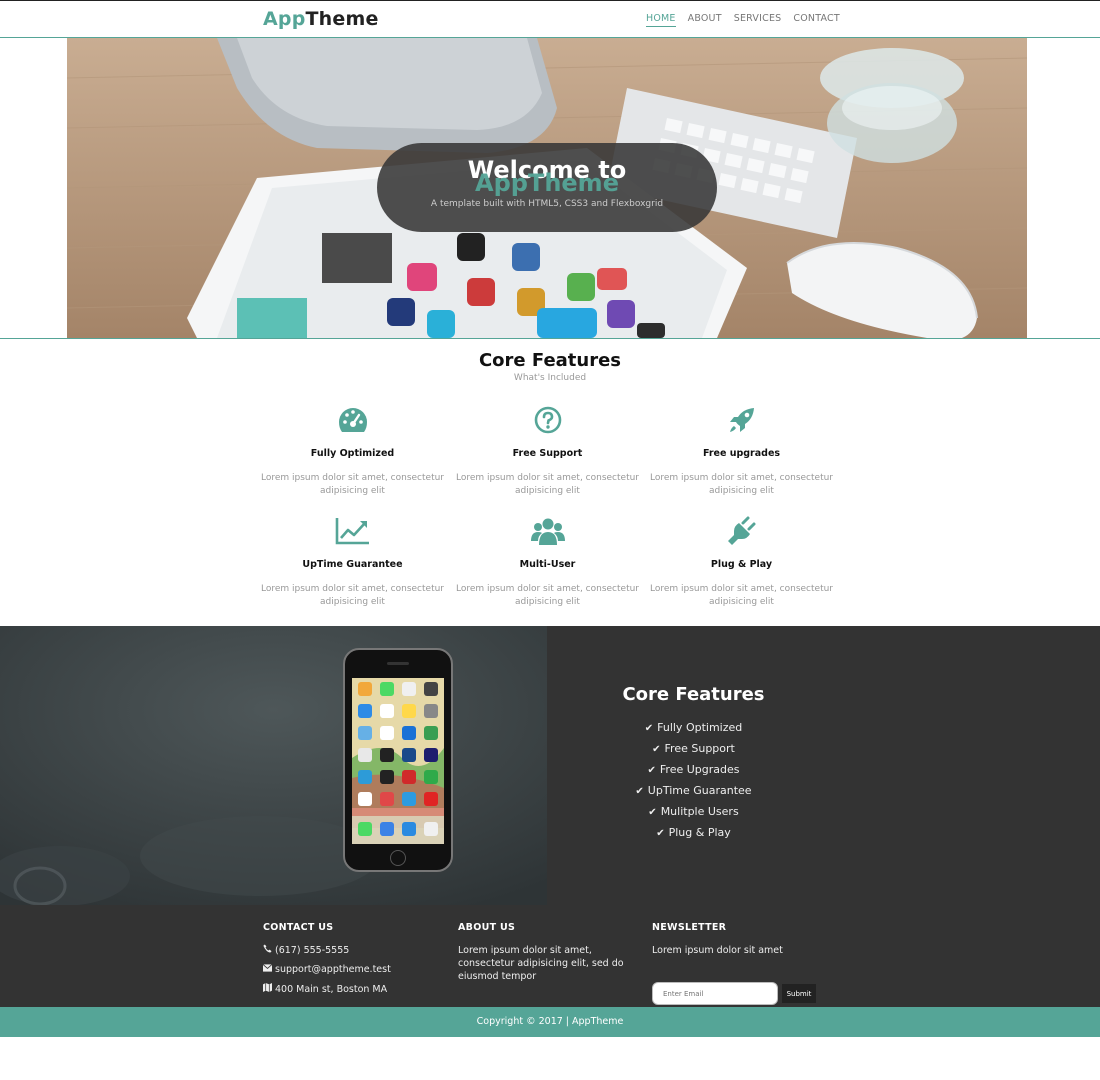  What do you see at coordinates (267, 950) in the screenshot?
I see `phone-icon` at bounding box center [267, 950].